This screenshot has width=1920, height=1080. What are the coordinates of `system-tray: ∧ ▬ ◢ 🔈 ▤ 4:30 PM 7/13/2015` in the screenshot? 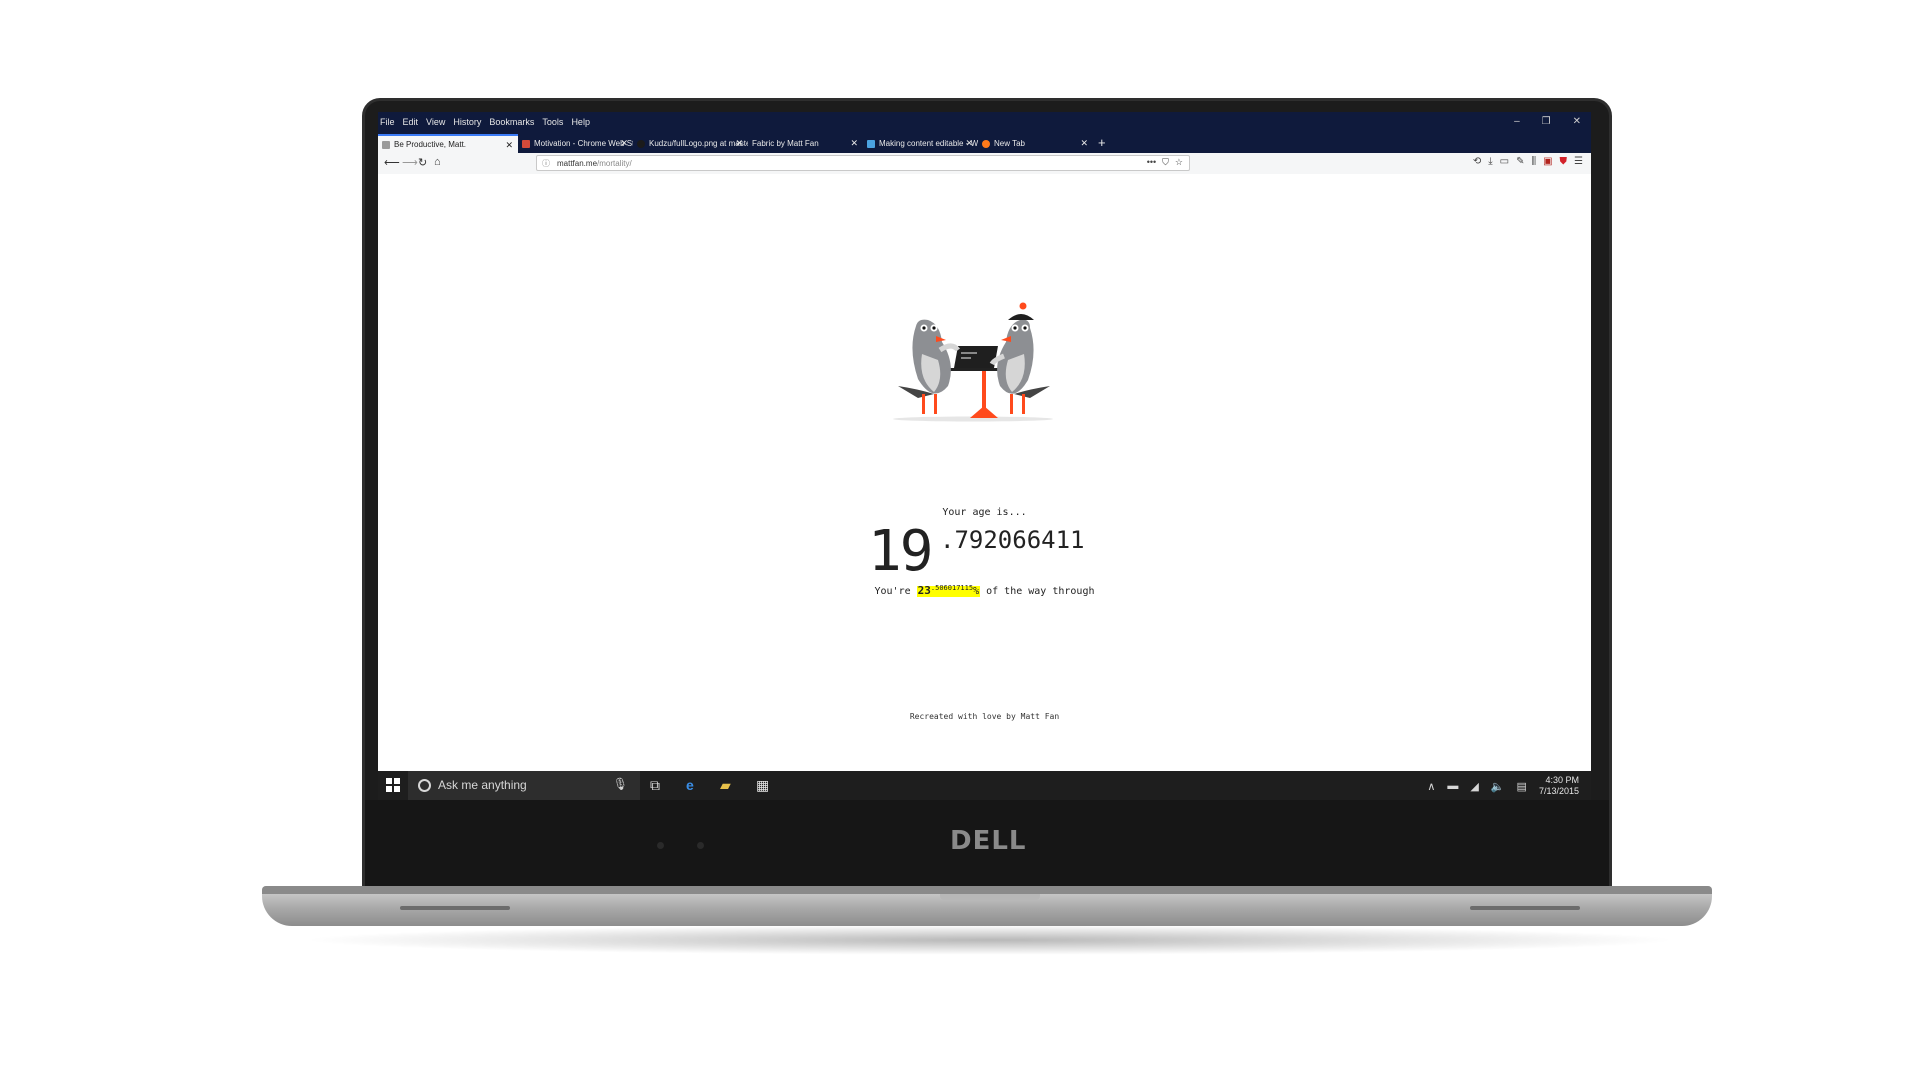 It's located at (1503, 786).